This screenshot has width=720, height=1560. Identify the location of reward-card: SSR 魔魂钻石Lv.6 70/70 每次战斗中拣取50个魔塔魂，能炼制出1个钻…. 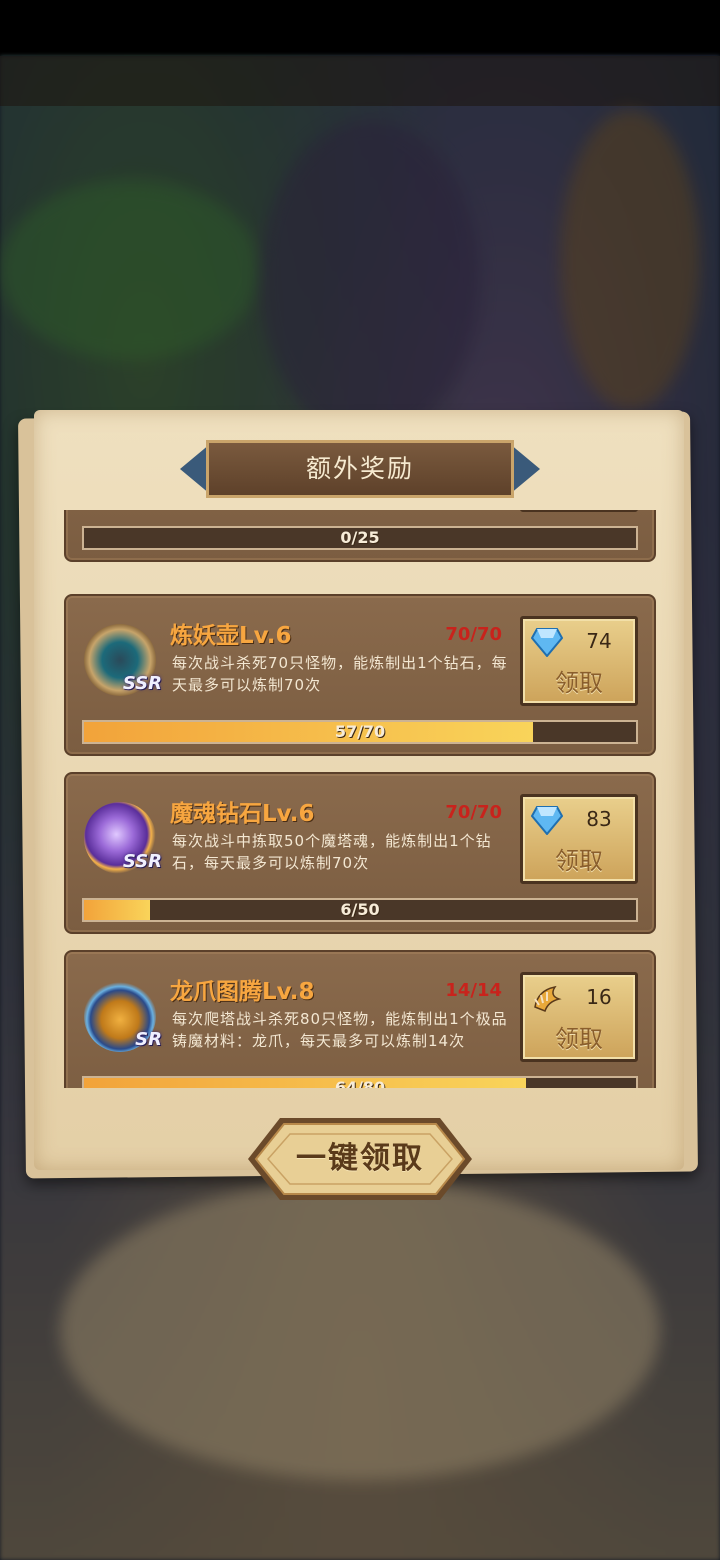
(360, 853).